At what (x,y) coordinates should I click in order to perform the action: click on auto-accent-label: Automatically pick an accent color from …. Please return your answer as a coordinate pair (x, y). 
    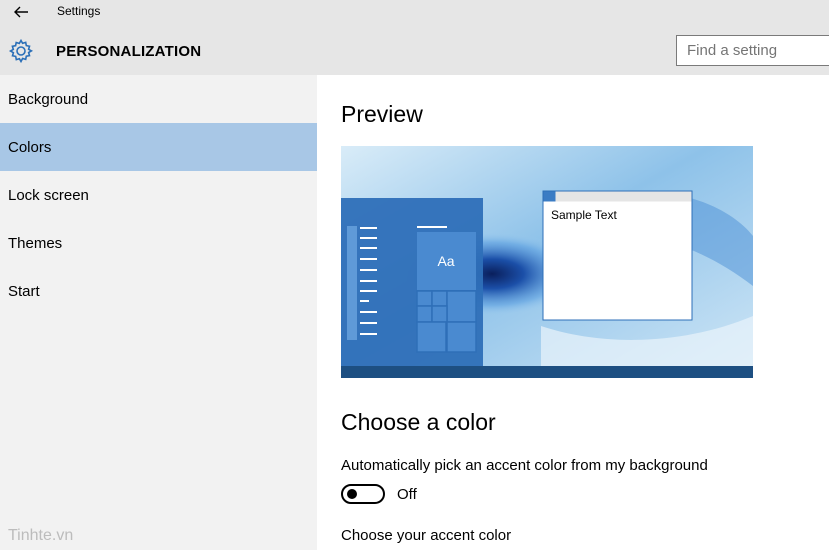
    Looking at the image, I should click on (524, 465).